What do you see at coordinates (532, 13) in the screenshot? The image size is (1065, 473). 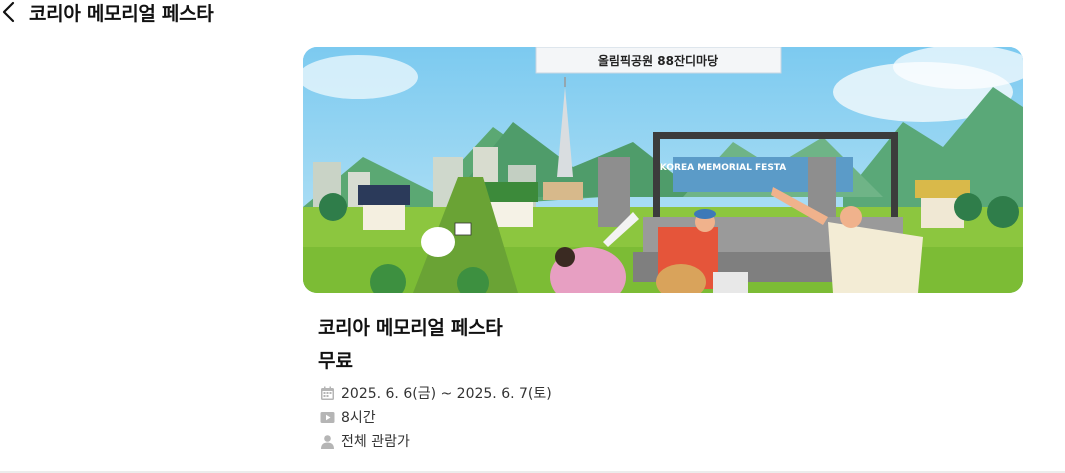 I see `top-bar: 코리아 메모리얼 페스타` at bounding box center [532, 13].